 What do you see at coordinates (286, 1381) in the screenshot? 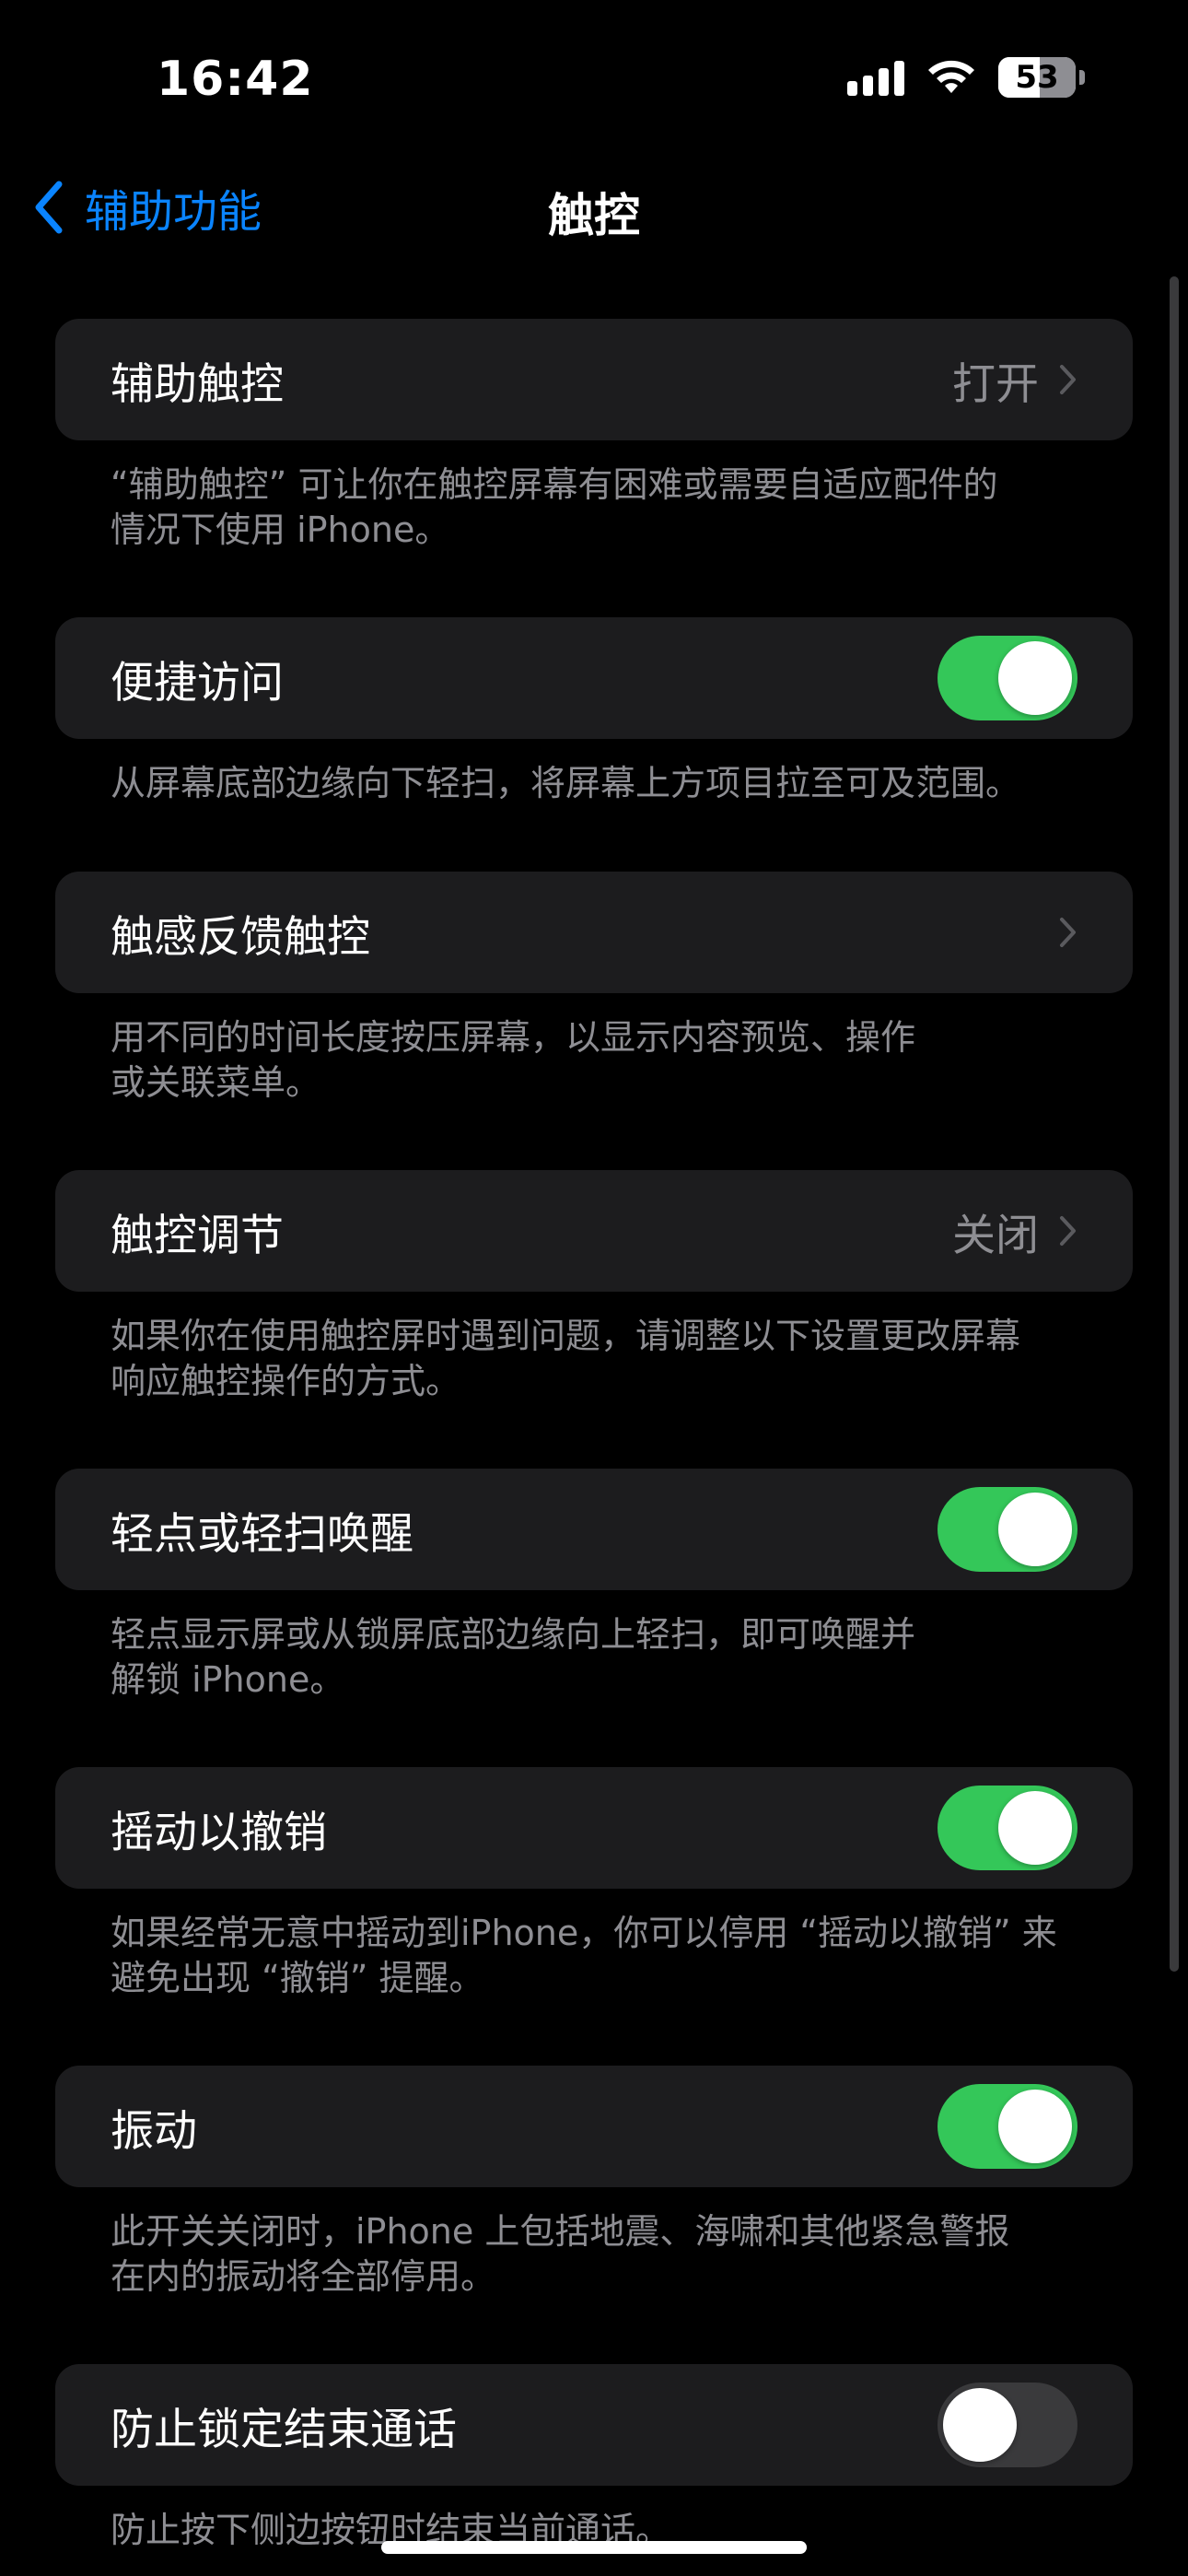
I see `footer-line: 响应触控操作的方式。` at bounding box center [286, 1381].